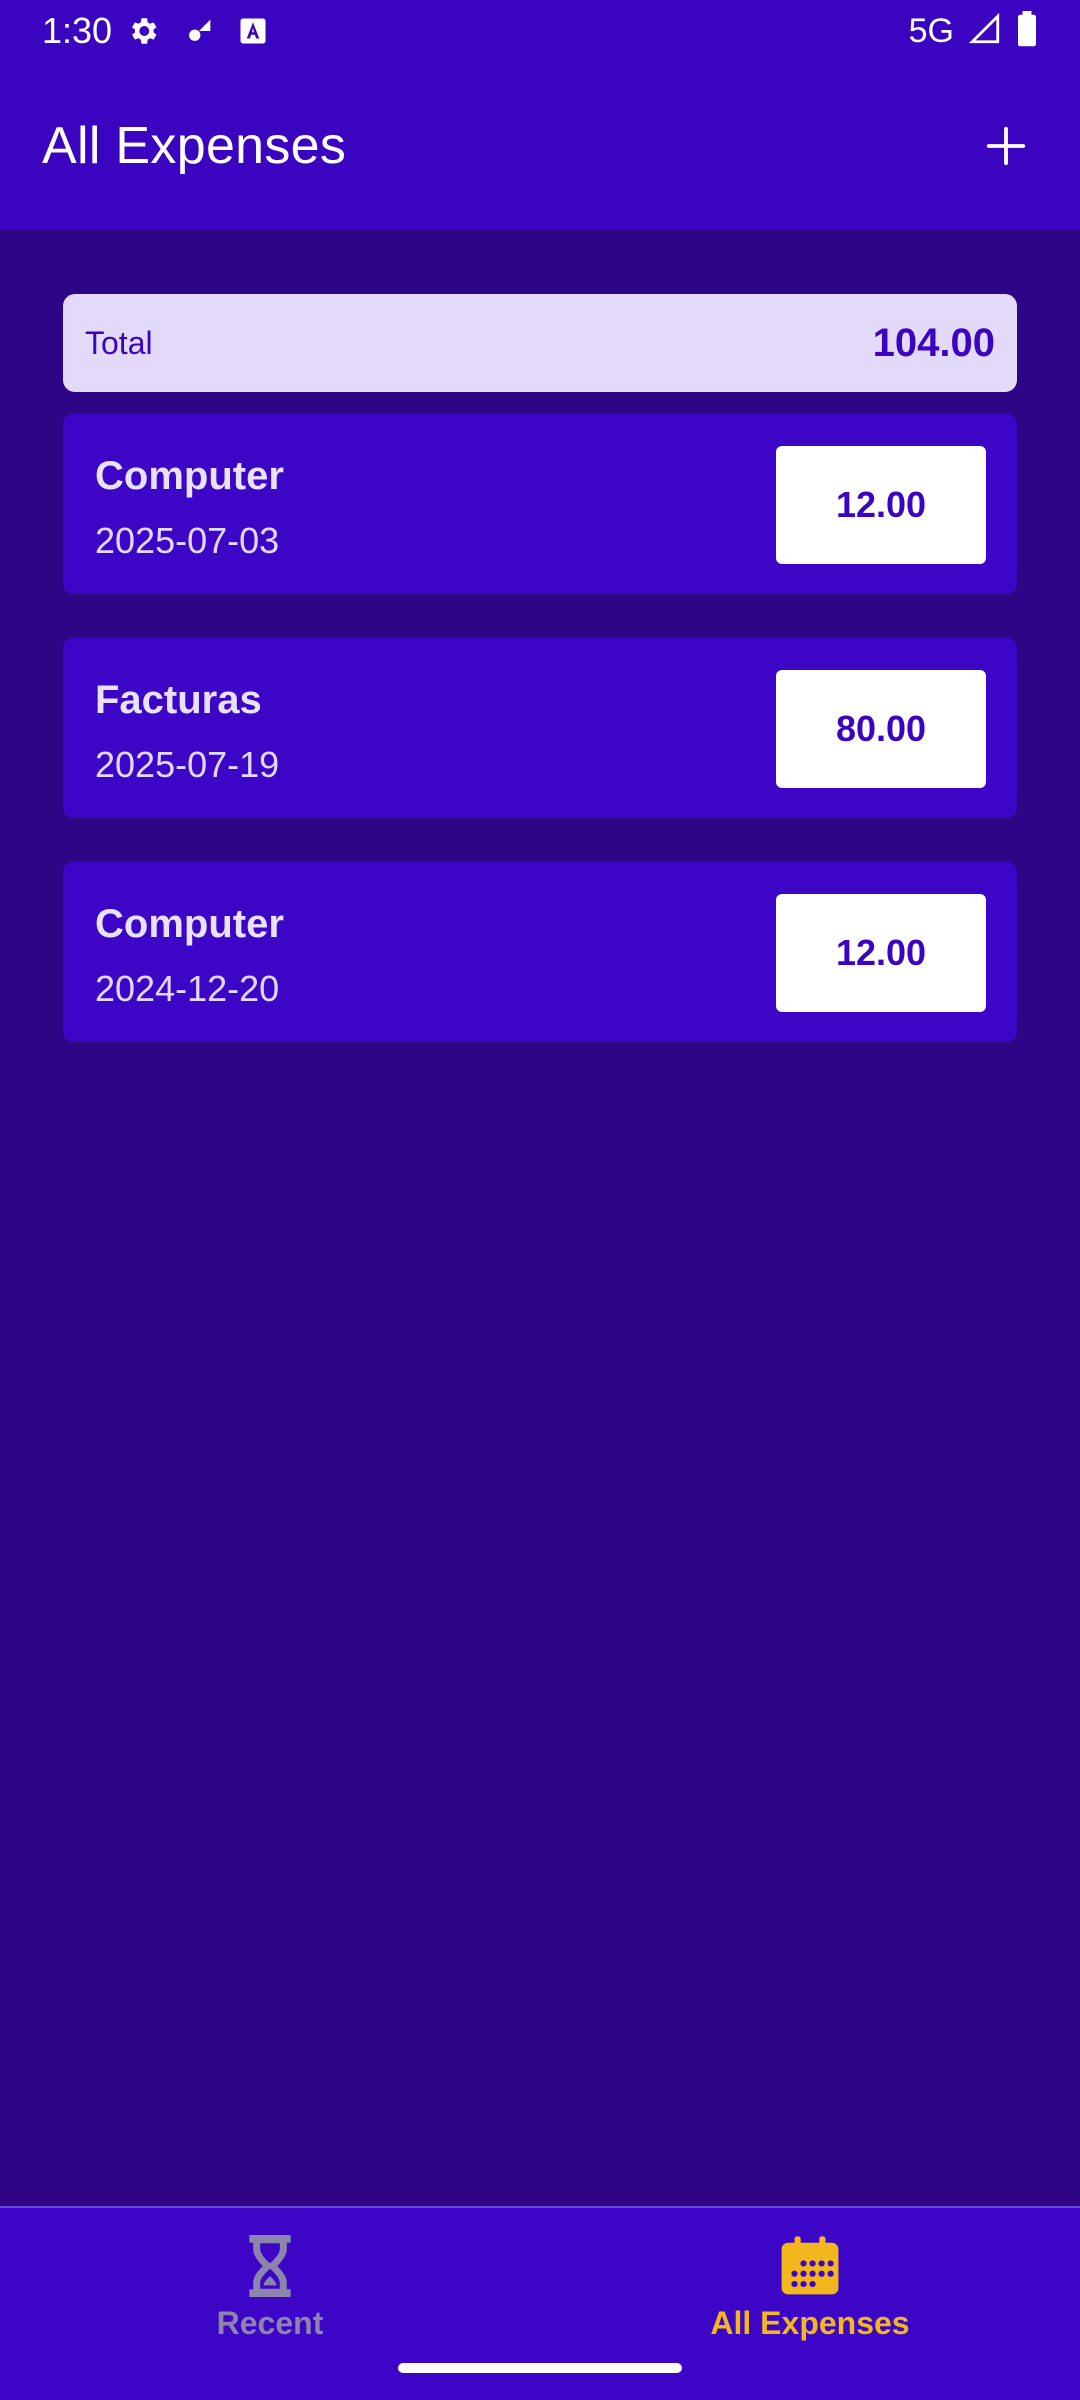  I want to click on expense-amount: 80.00, so click(881, 729).